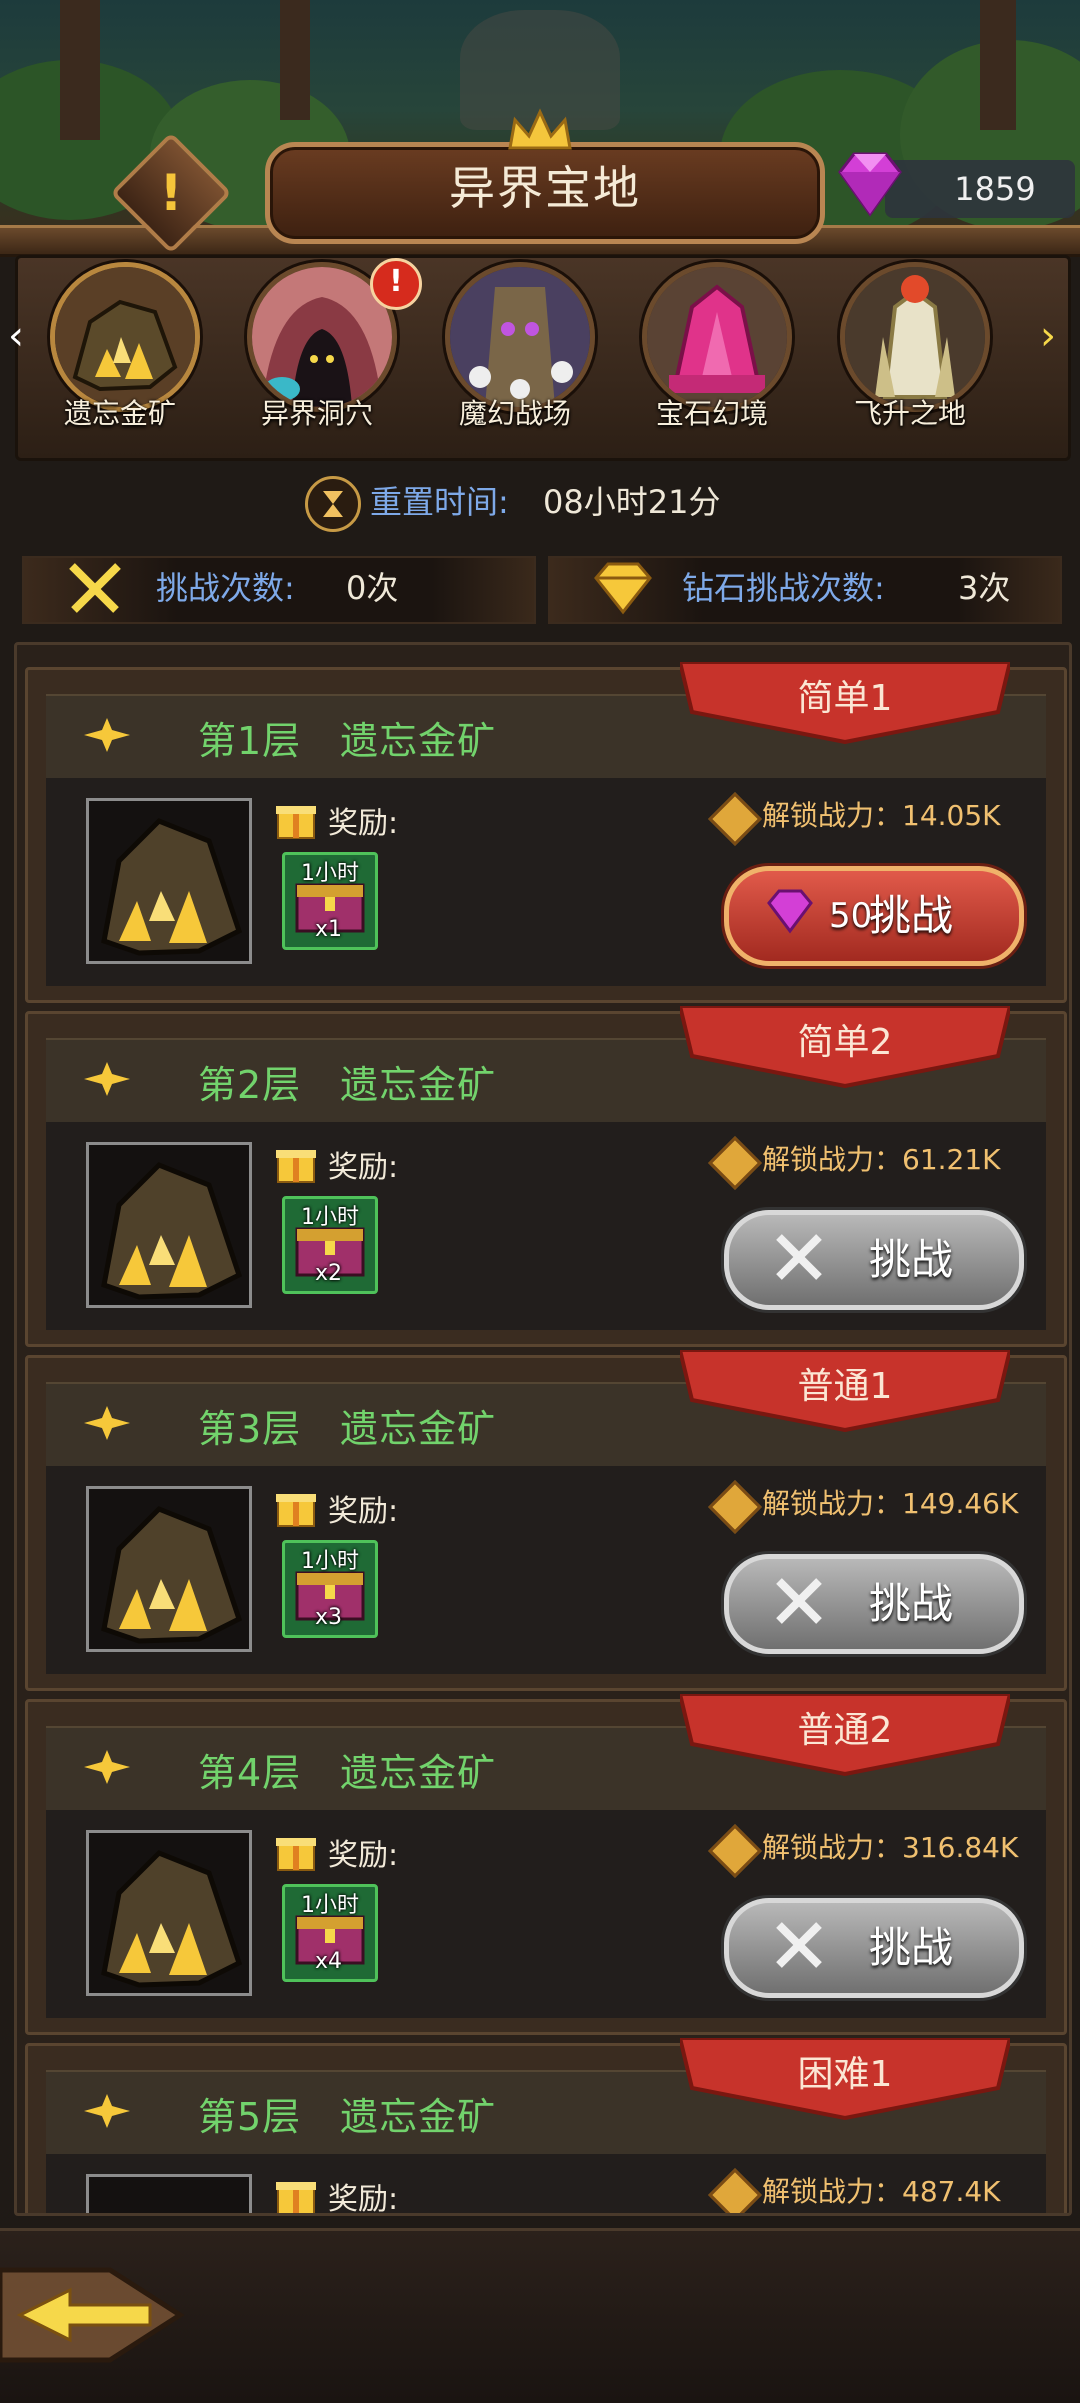  I want to click on unlock-power-text: 解锁战力：316.84K, so click(890, 1847).